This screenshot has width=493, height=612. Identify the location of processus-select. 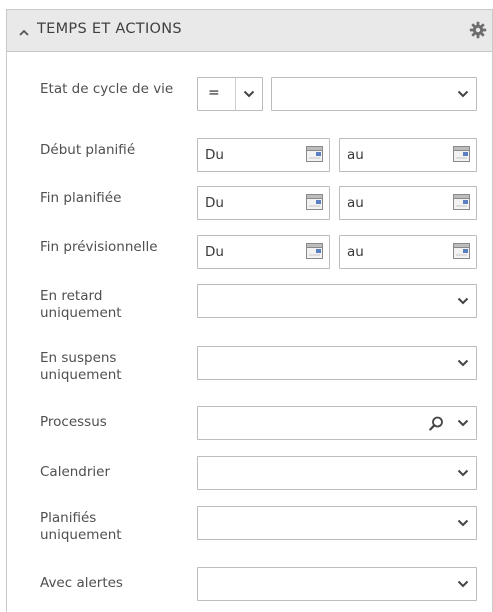
(337, 423).